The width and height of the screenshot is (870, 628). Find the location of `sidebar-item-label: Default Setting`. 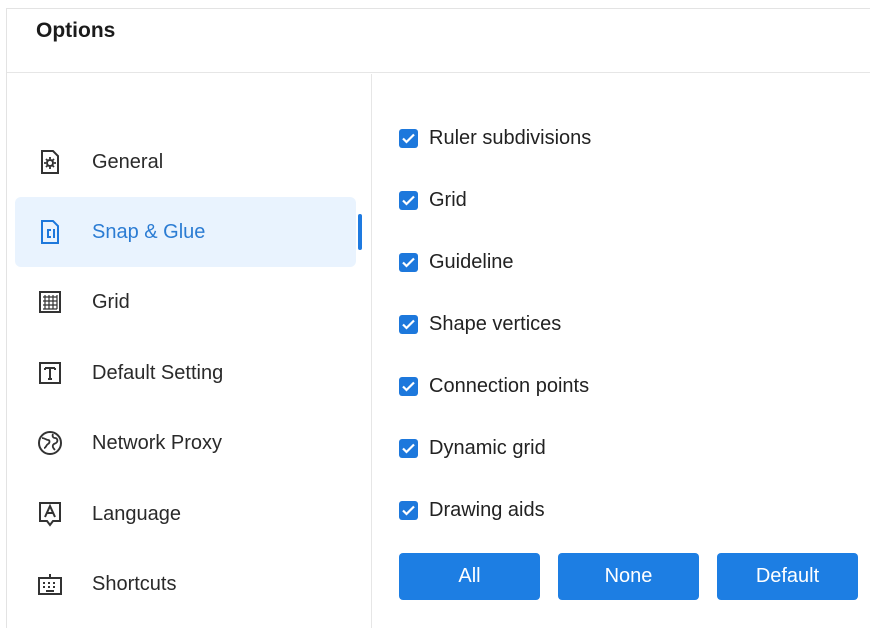

sidebar-item-label: Default Setting is located at coordinates (158, 373).